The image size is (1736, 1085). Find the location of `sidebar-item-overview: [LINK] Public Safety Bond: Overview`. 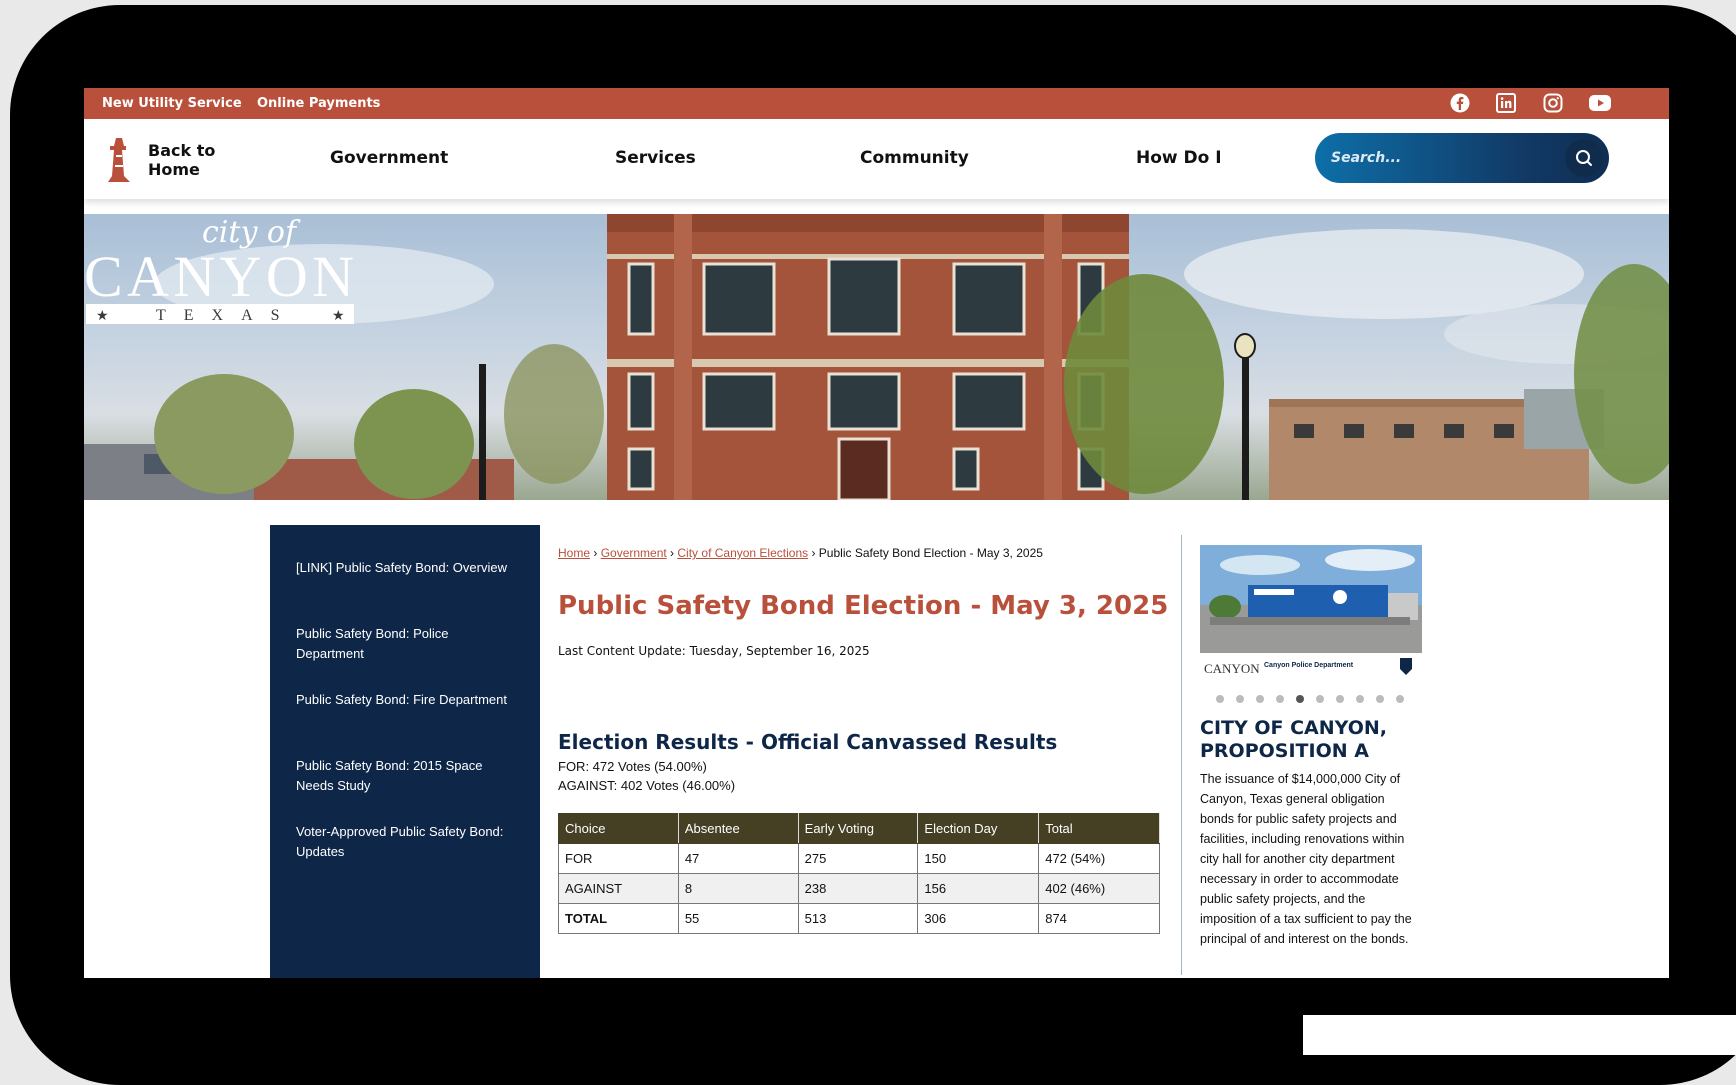

sidebar-item-overview: [LINK] Public Safety Bond: Overview is located at coordinates (406, 568).